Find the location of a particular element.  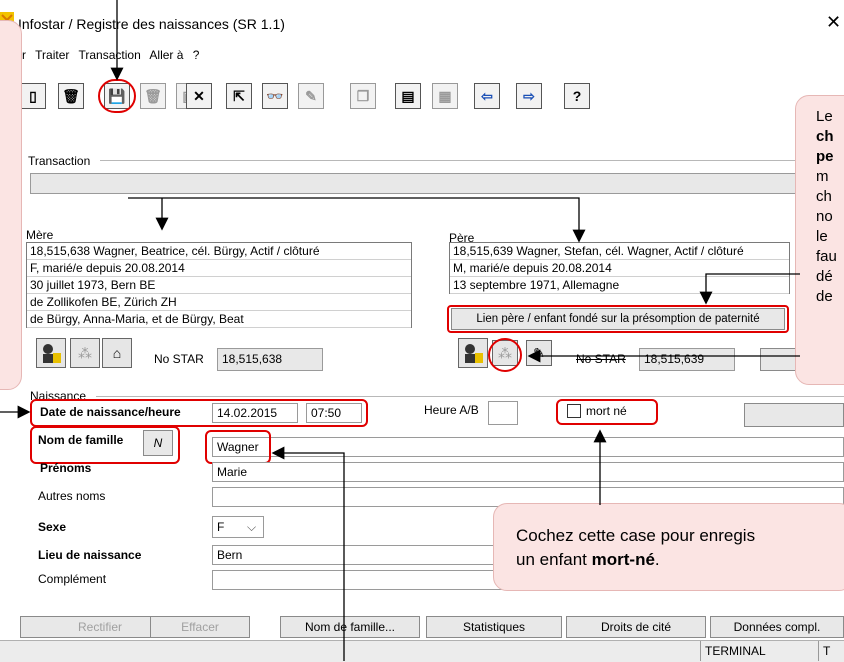

sexe-label: Sexe is located at coordinates (52, 527).